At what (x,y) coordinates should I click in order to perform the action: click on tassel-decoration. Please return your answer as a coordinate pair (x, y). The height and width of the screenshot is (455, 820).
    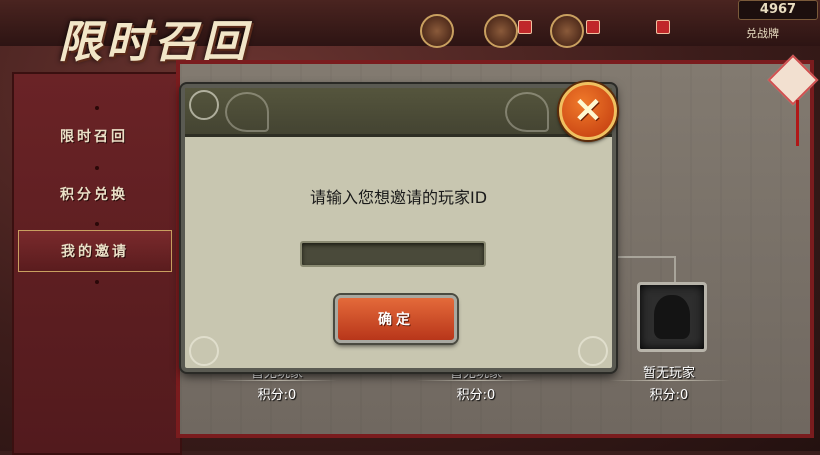
    Looking at the image, I should click on (797, 123).